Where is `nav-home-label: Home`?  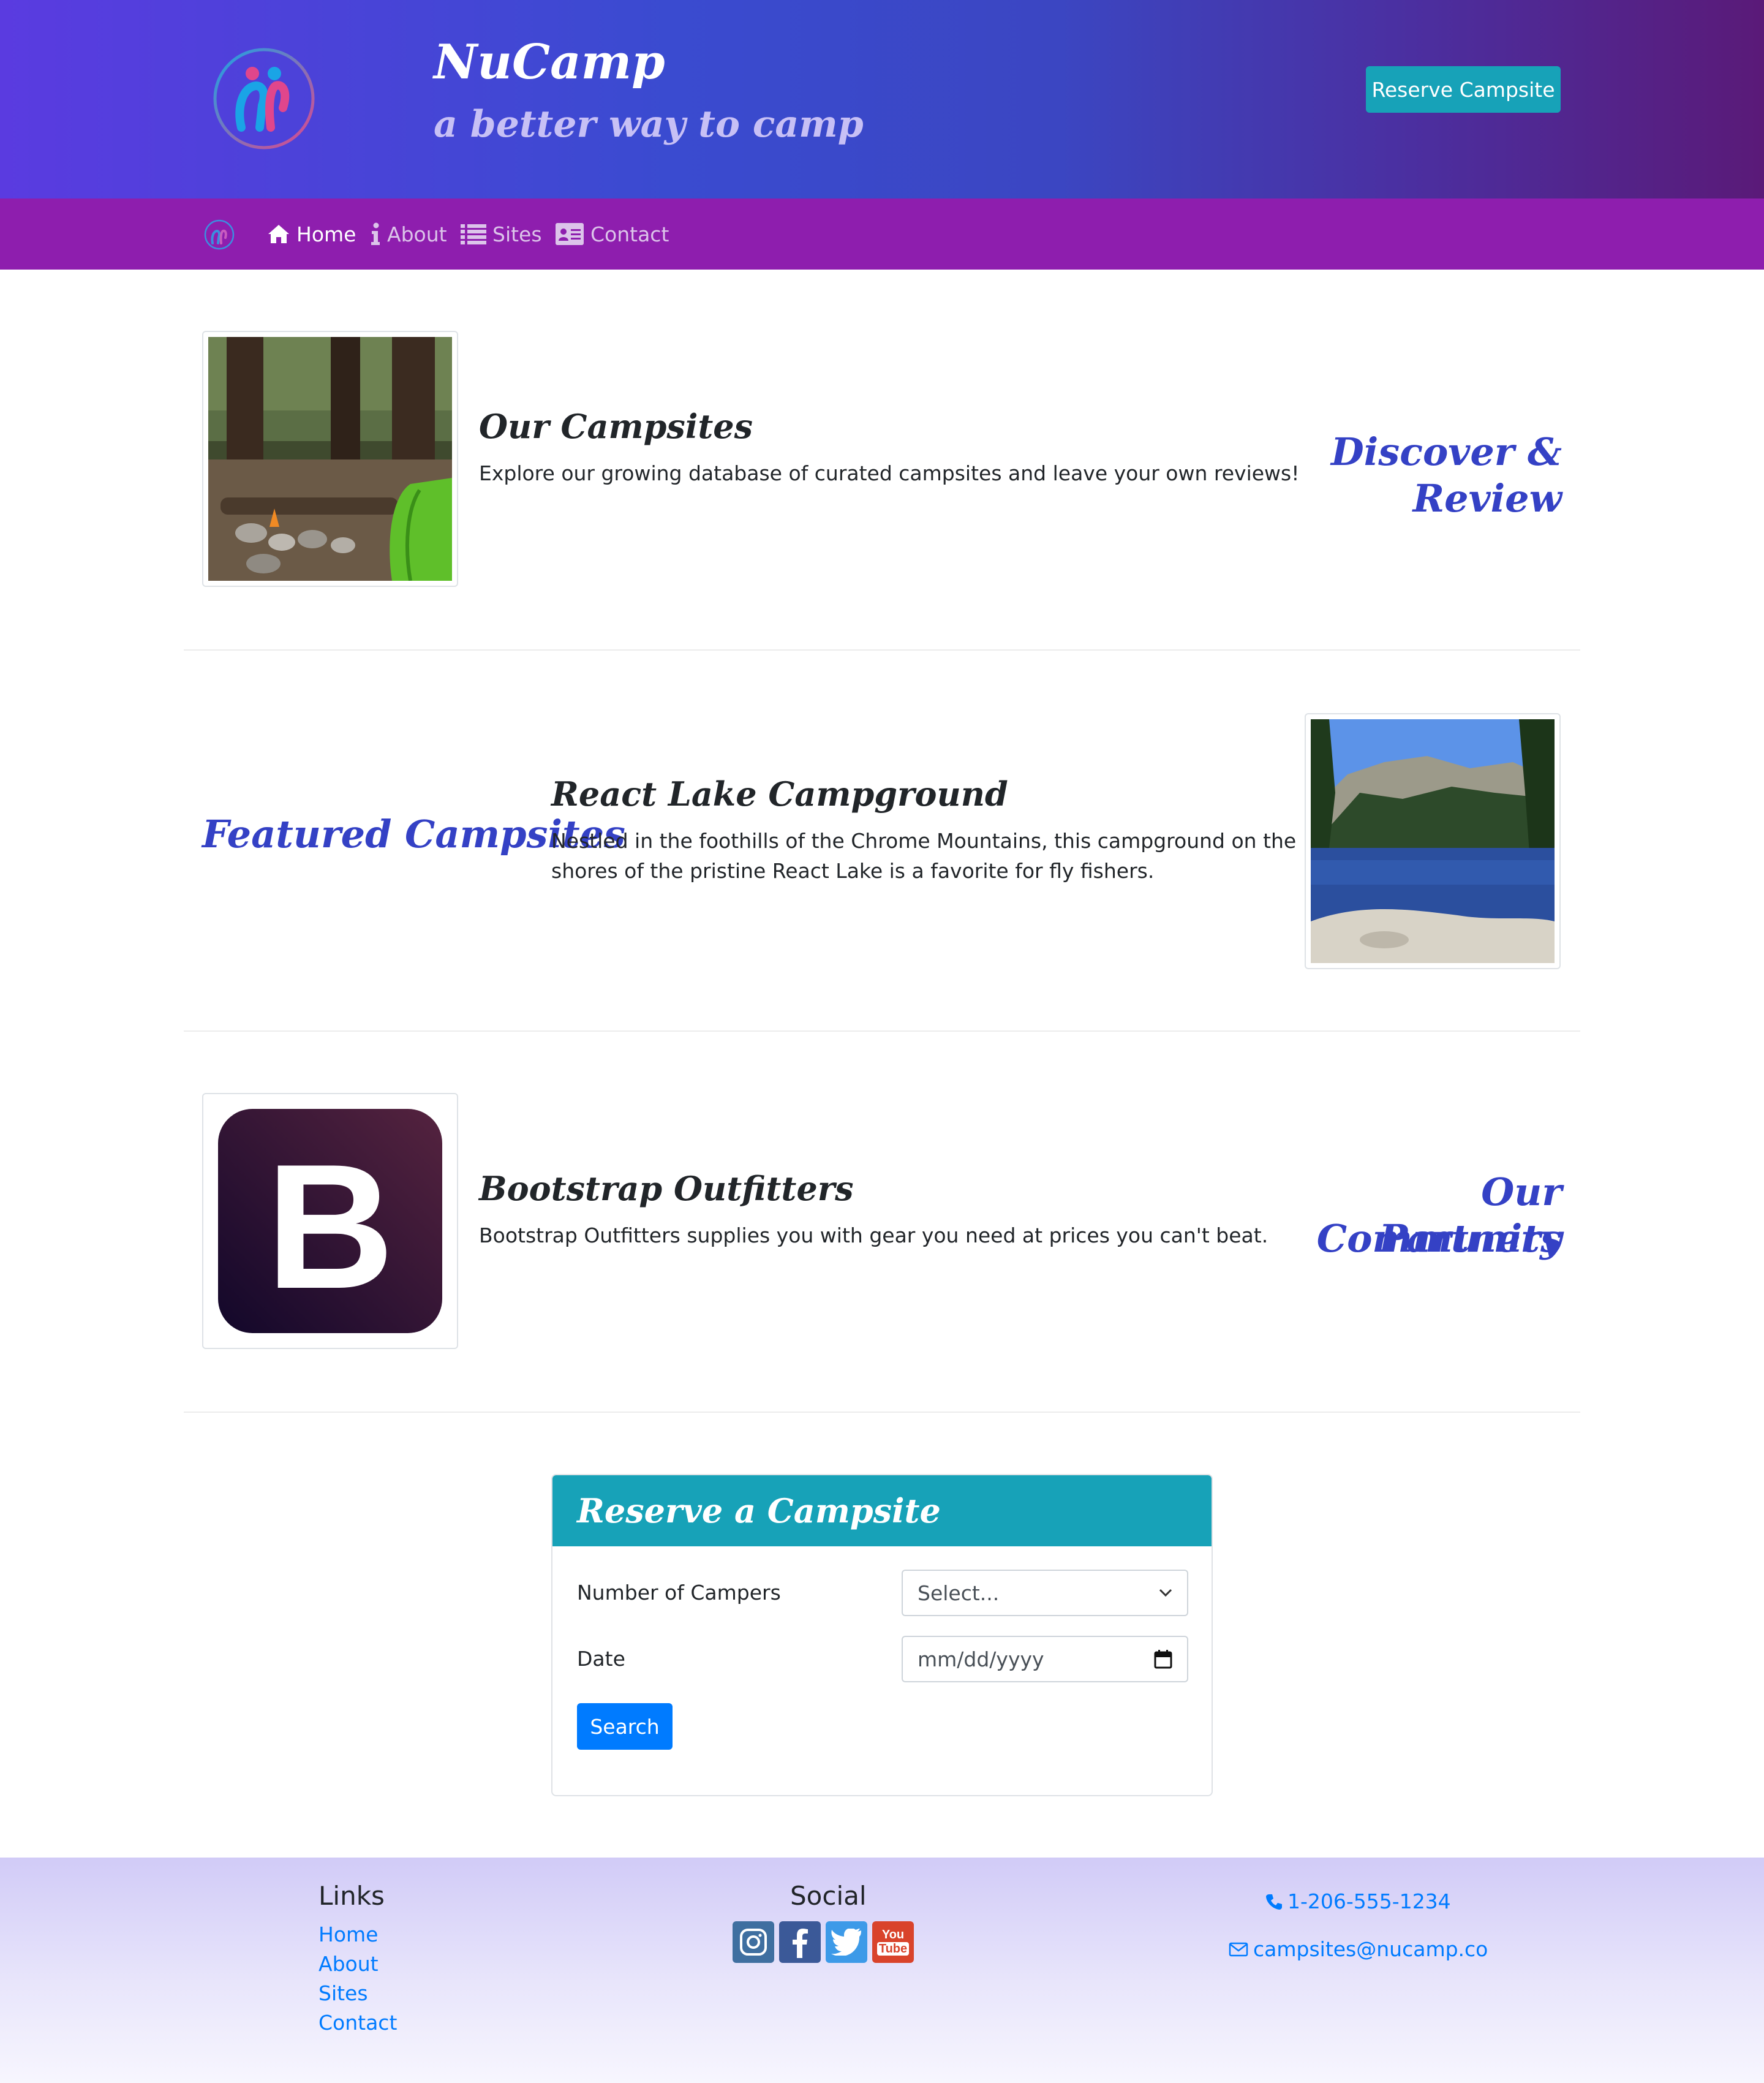
nav-home-label: Home is located at coordinates (326, 234).